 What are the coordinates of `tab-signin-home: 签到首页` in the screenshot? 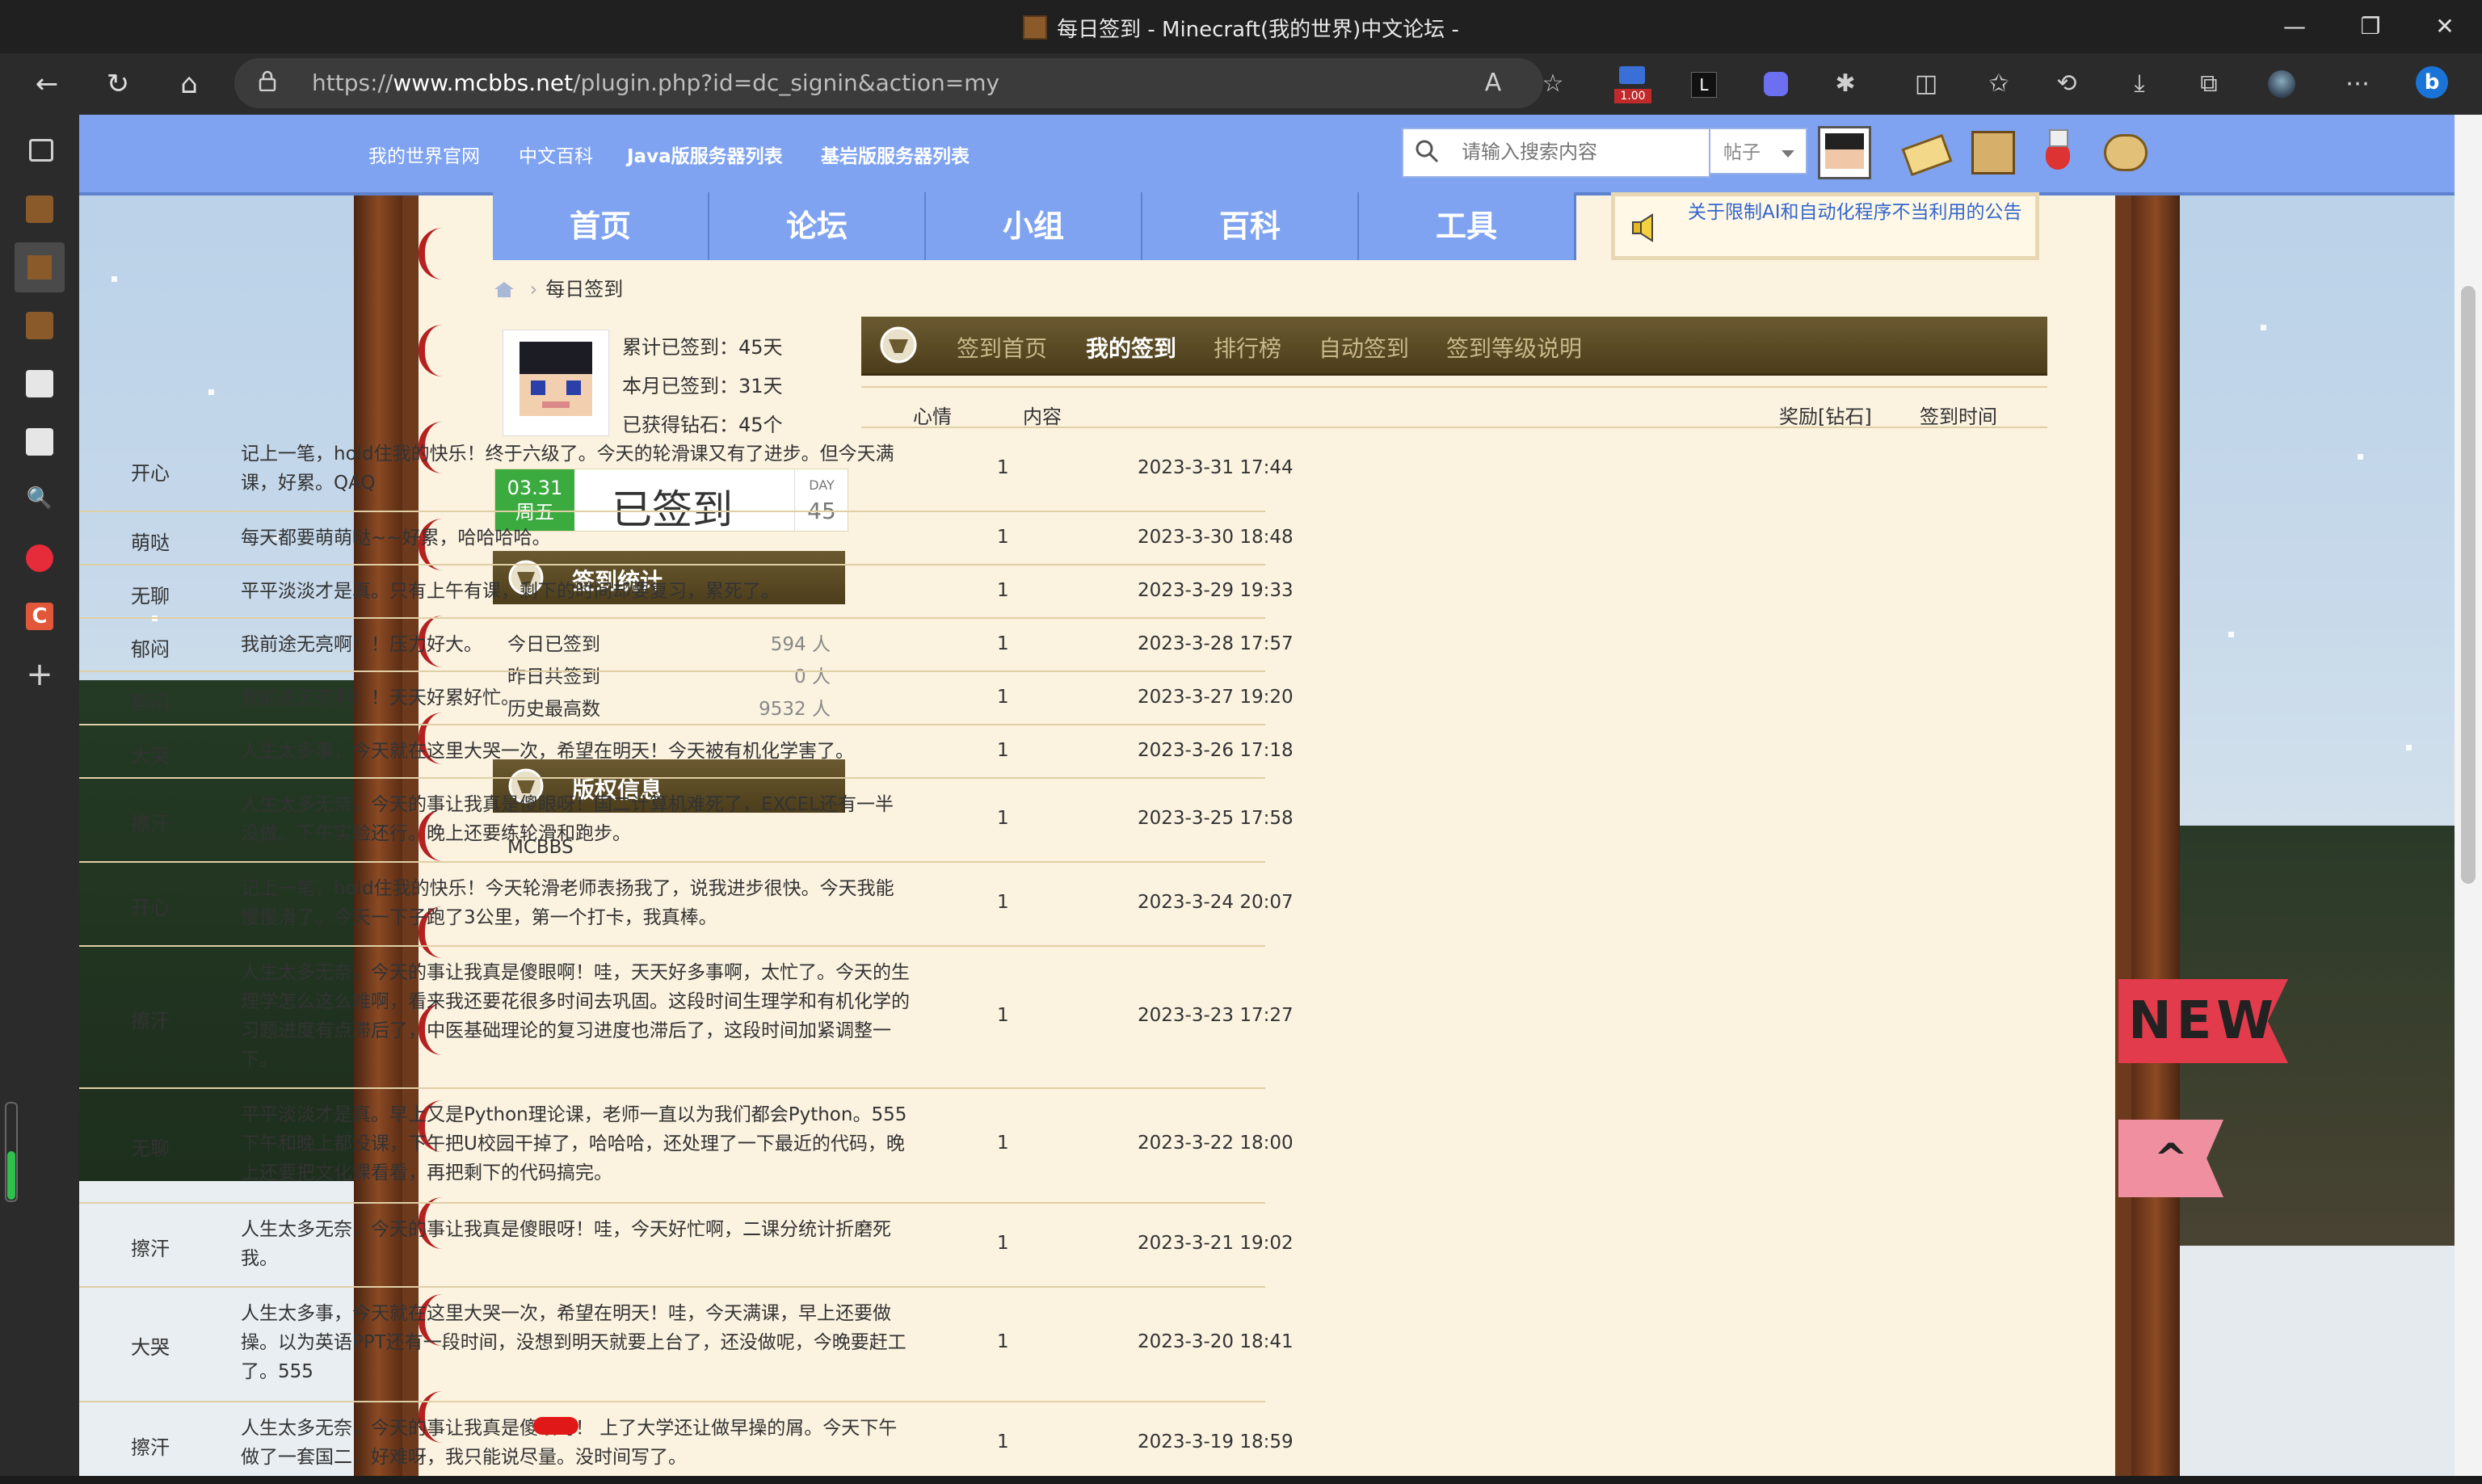 It's located at (1002, 347).